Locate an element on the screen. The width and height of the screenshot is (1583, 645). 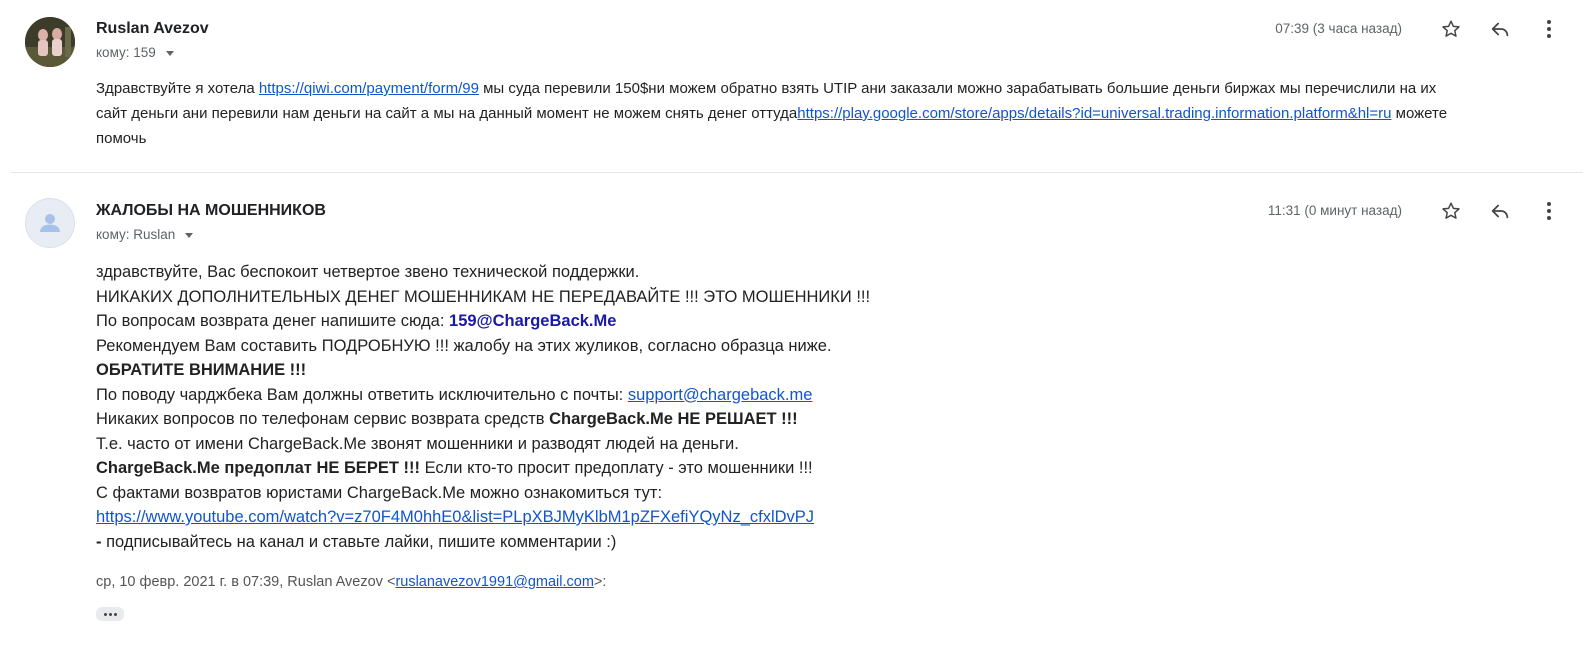
chargeback-email-link: 159@ChargeBack.Me is located at coordinates (532, 321).